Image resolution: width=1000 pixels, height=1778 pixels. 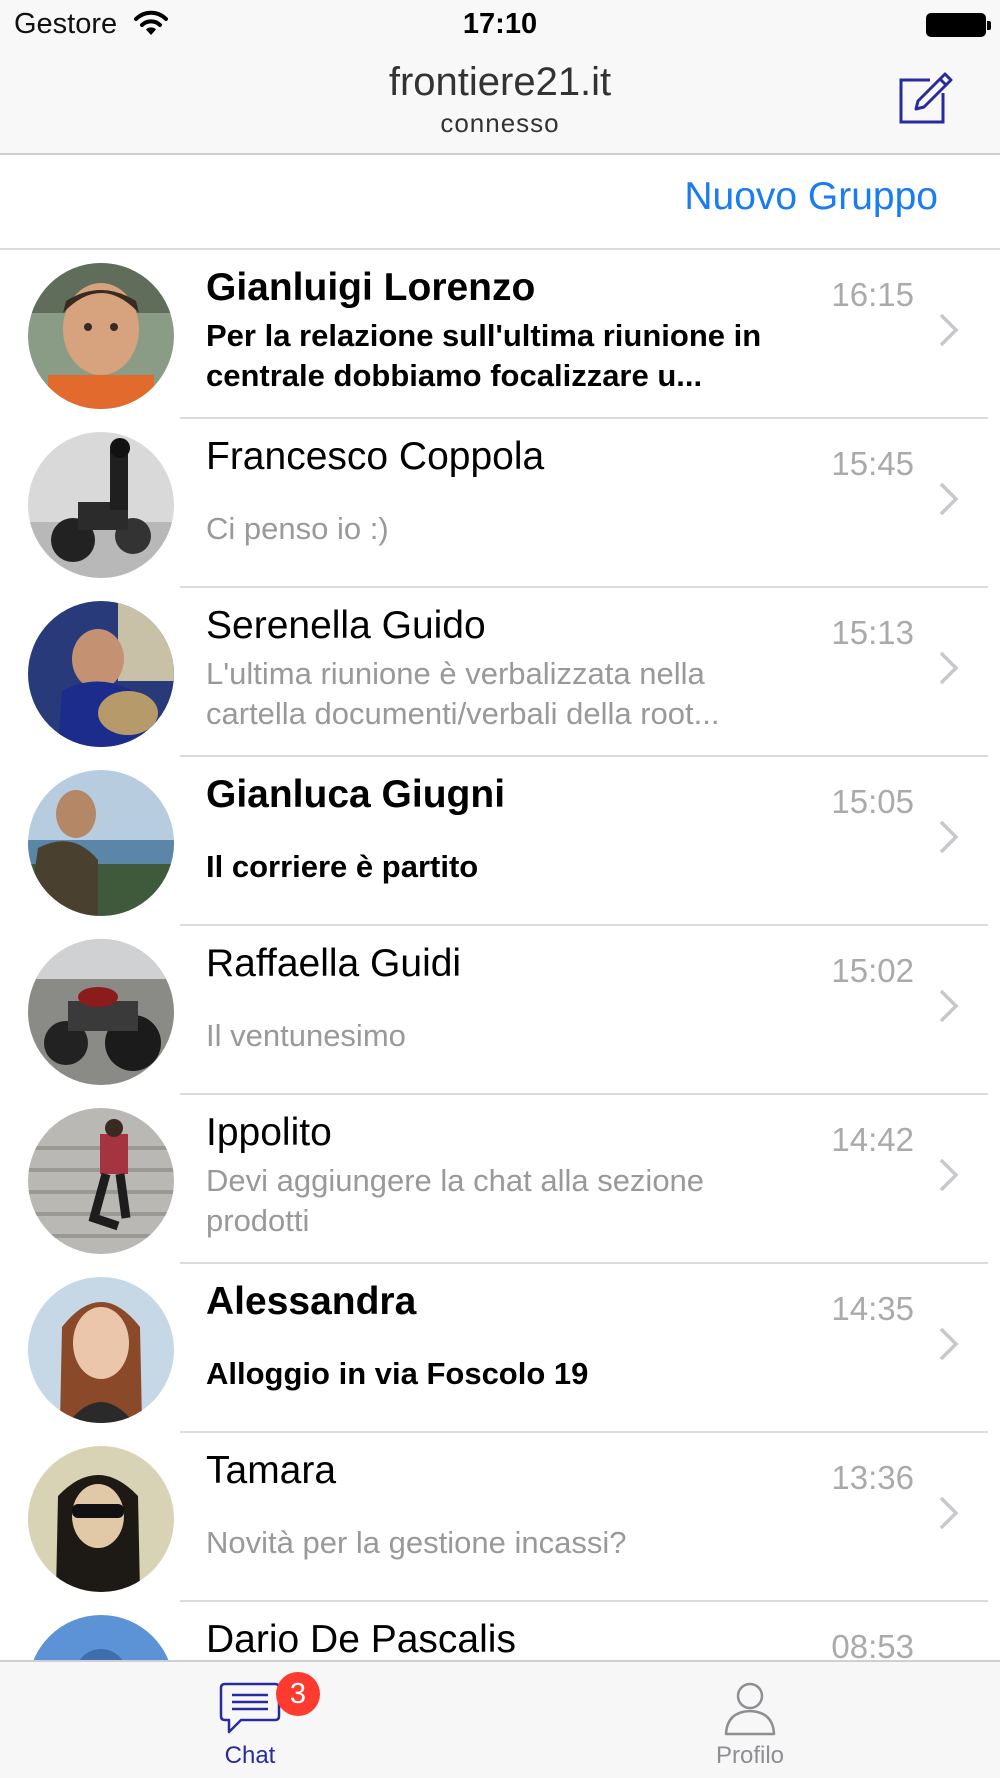 I want to click on message-time: 15:13, so click(x=872, y=632).